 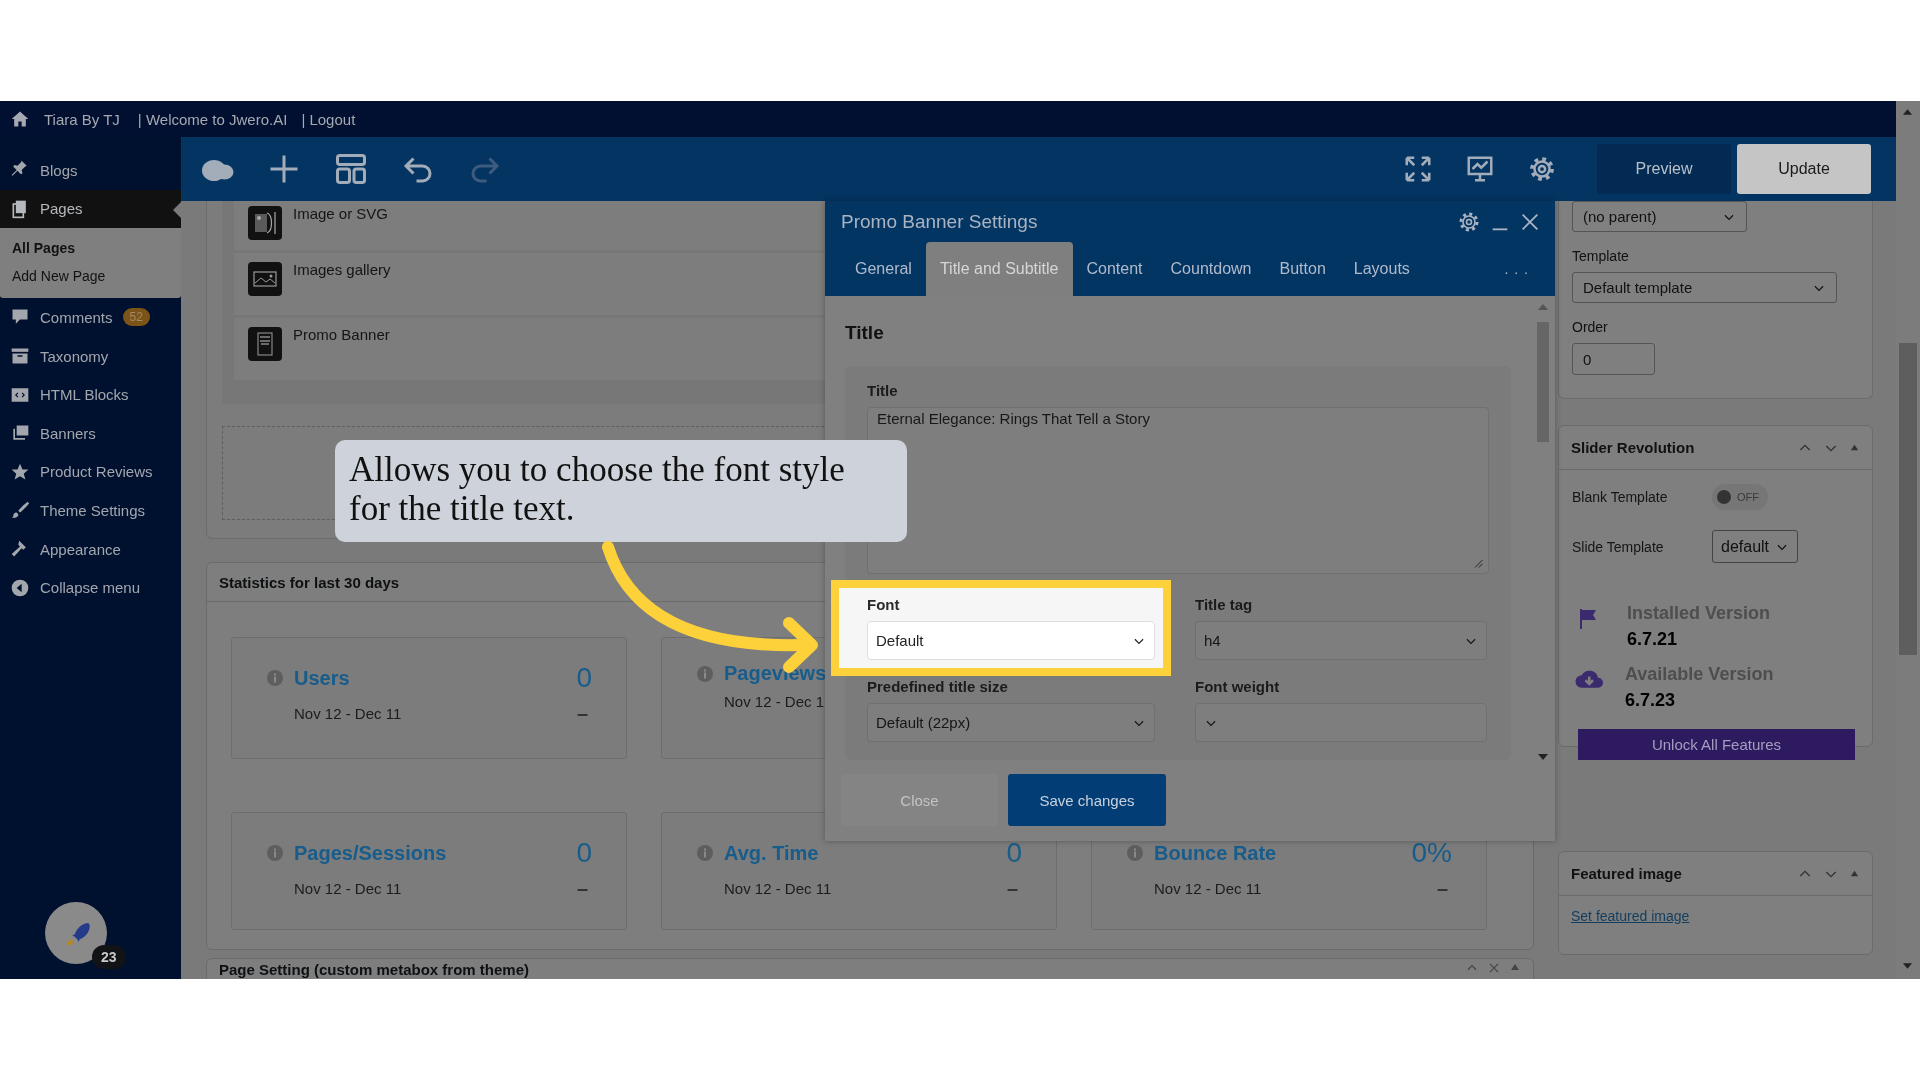 What do you see at coordinates (1224, 604) in the screenshot?
I see `field-label: Title tag` at bounding box center [1224, 604].